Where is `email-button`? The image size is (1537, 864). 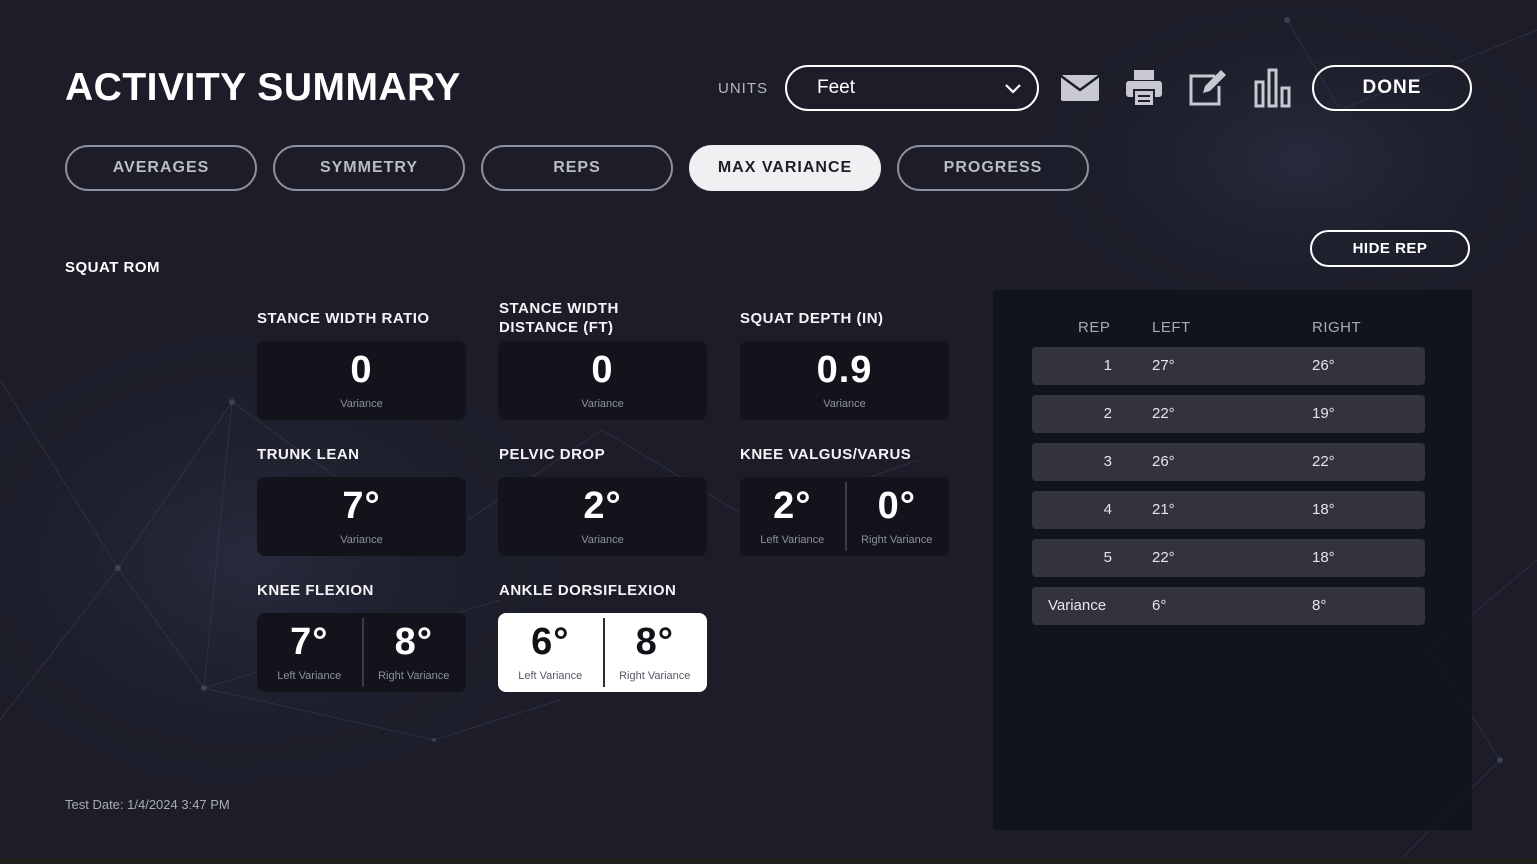 email-button is located at coordinates (1080, 88).